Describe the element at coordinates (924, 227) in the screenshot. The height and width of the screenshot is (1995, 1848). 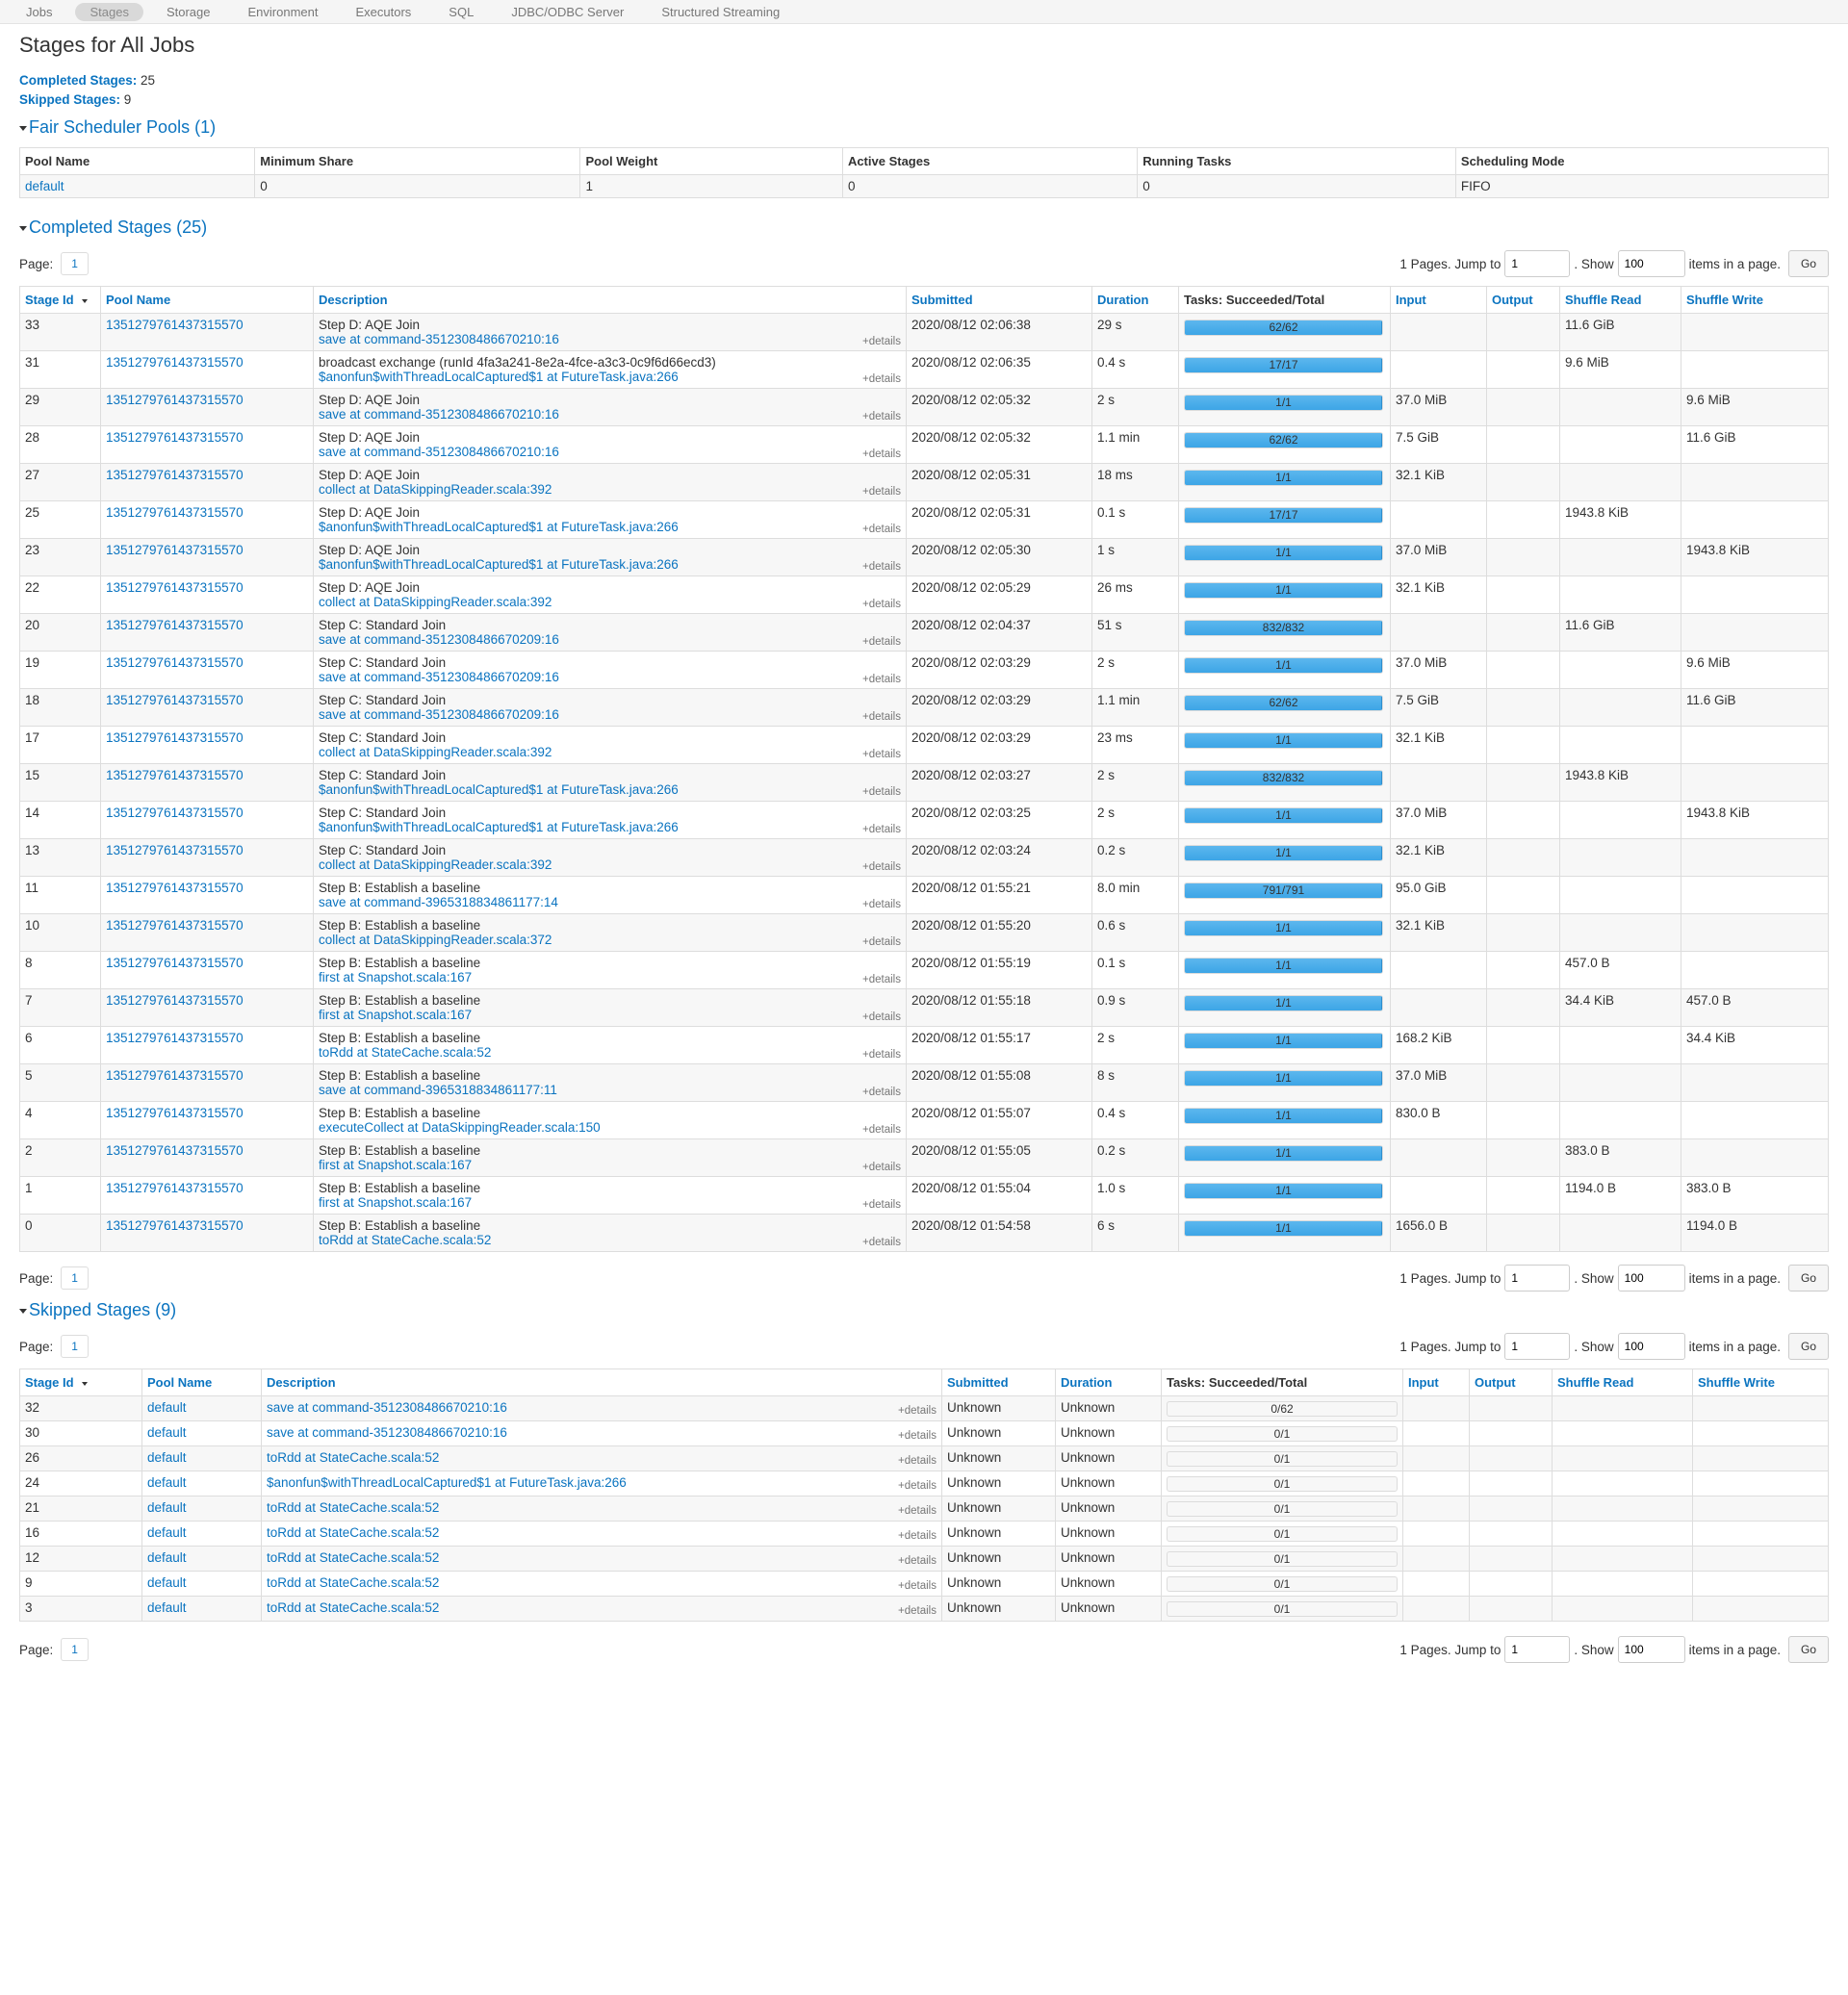
I see `completed-section-toggle: Completed Stages (25)` at that location.